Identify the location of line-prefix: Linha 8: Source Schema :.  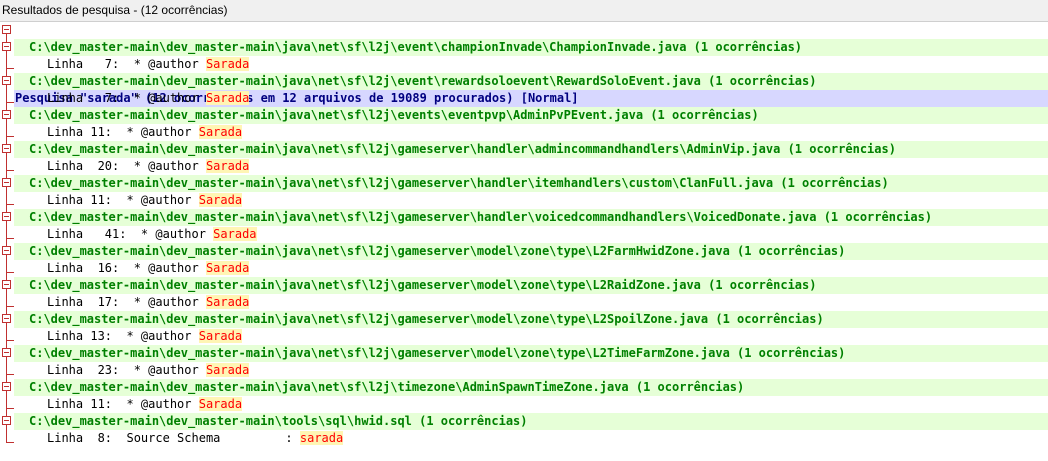
(173, 438).